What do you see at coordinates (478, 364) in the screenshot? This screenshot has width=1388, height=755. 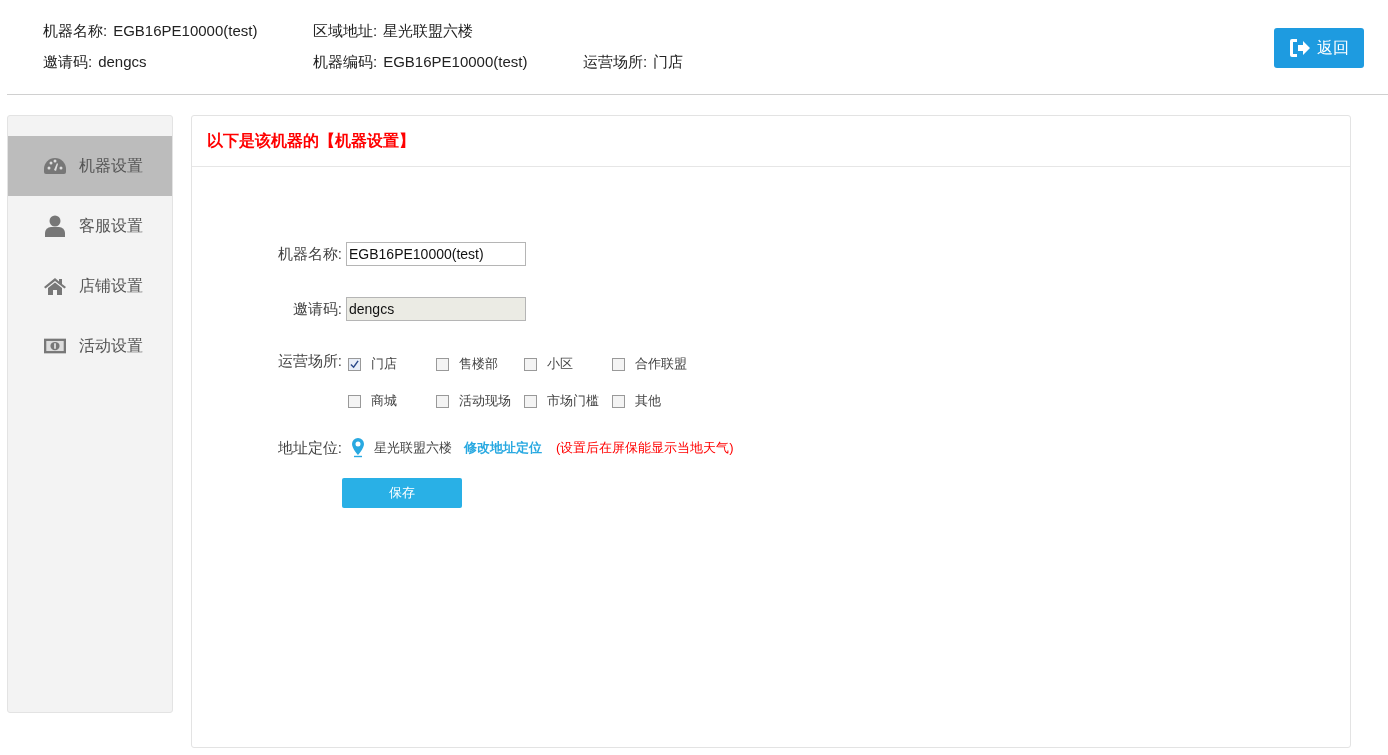 I see `checkbox-label: 售楼部` at bounding box center [478, 364].